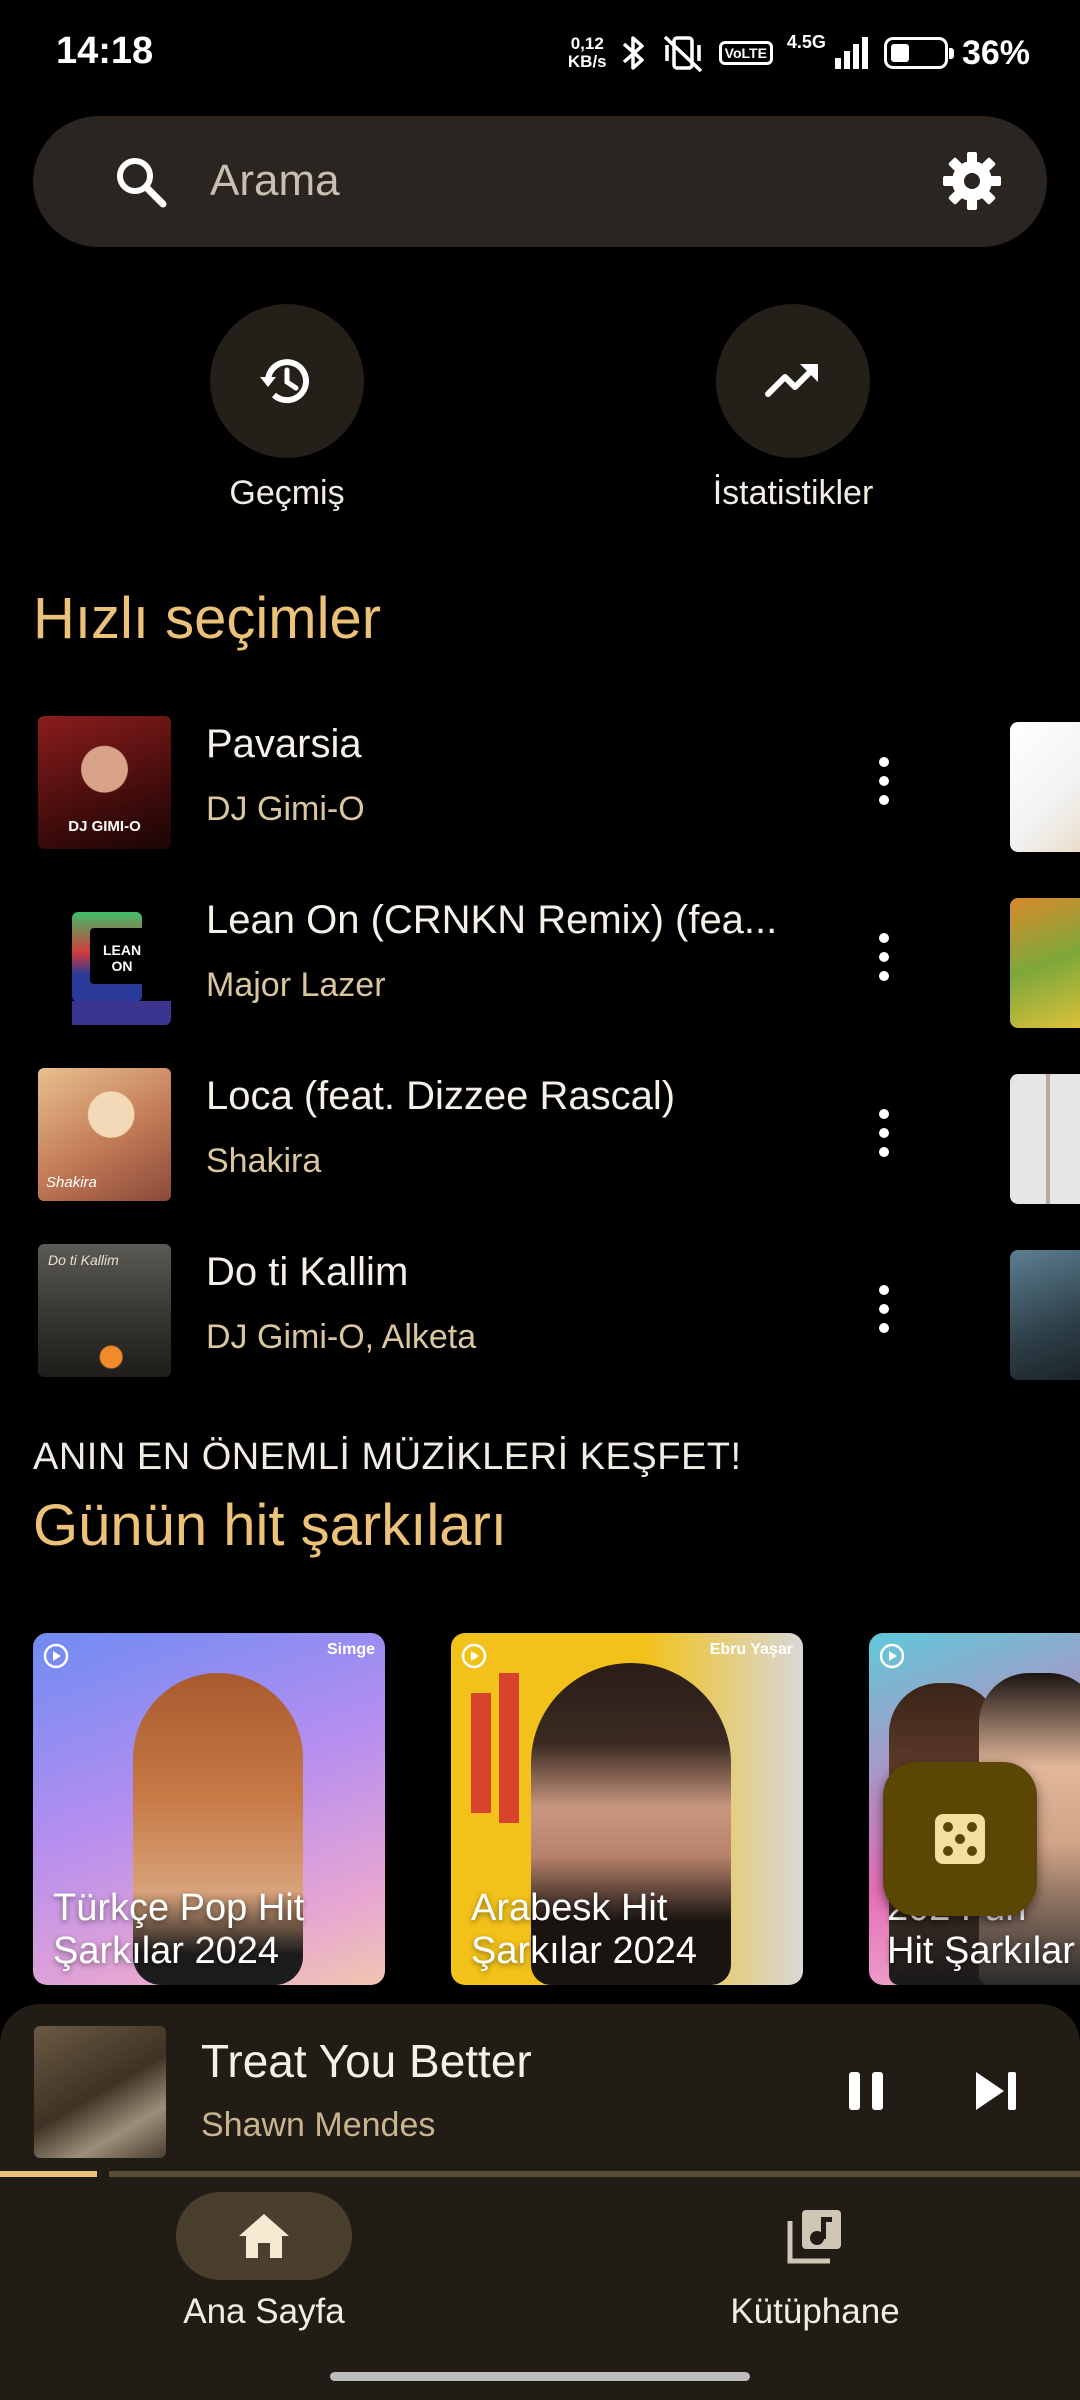 Image resolution: width=1080 pixels, height=2400 pixels. Describe the element at coordinates (366, 2061) in the screenshot. I see `now-playing-title: Treat You Better` at that location.